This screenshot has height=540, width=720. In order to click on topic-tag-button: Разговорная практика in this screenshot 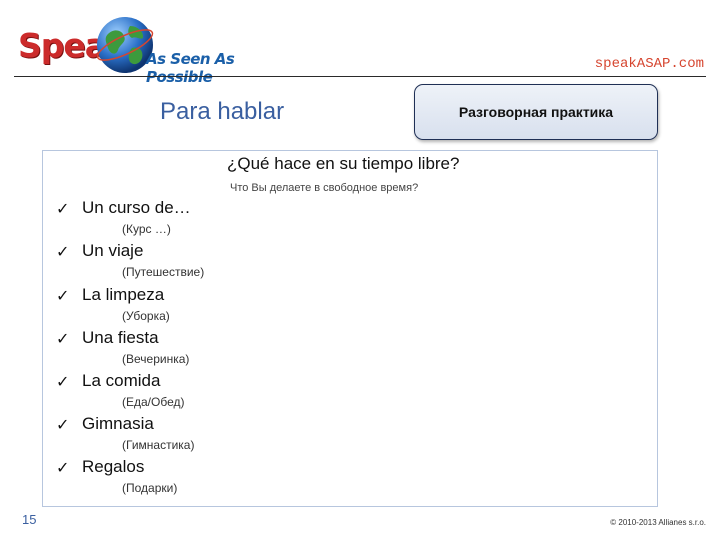, I will do `click(536, 112)`.